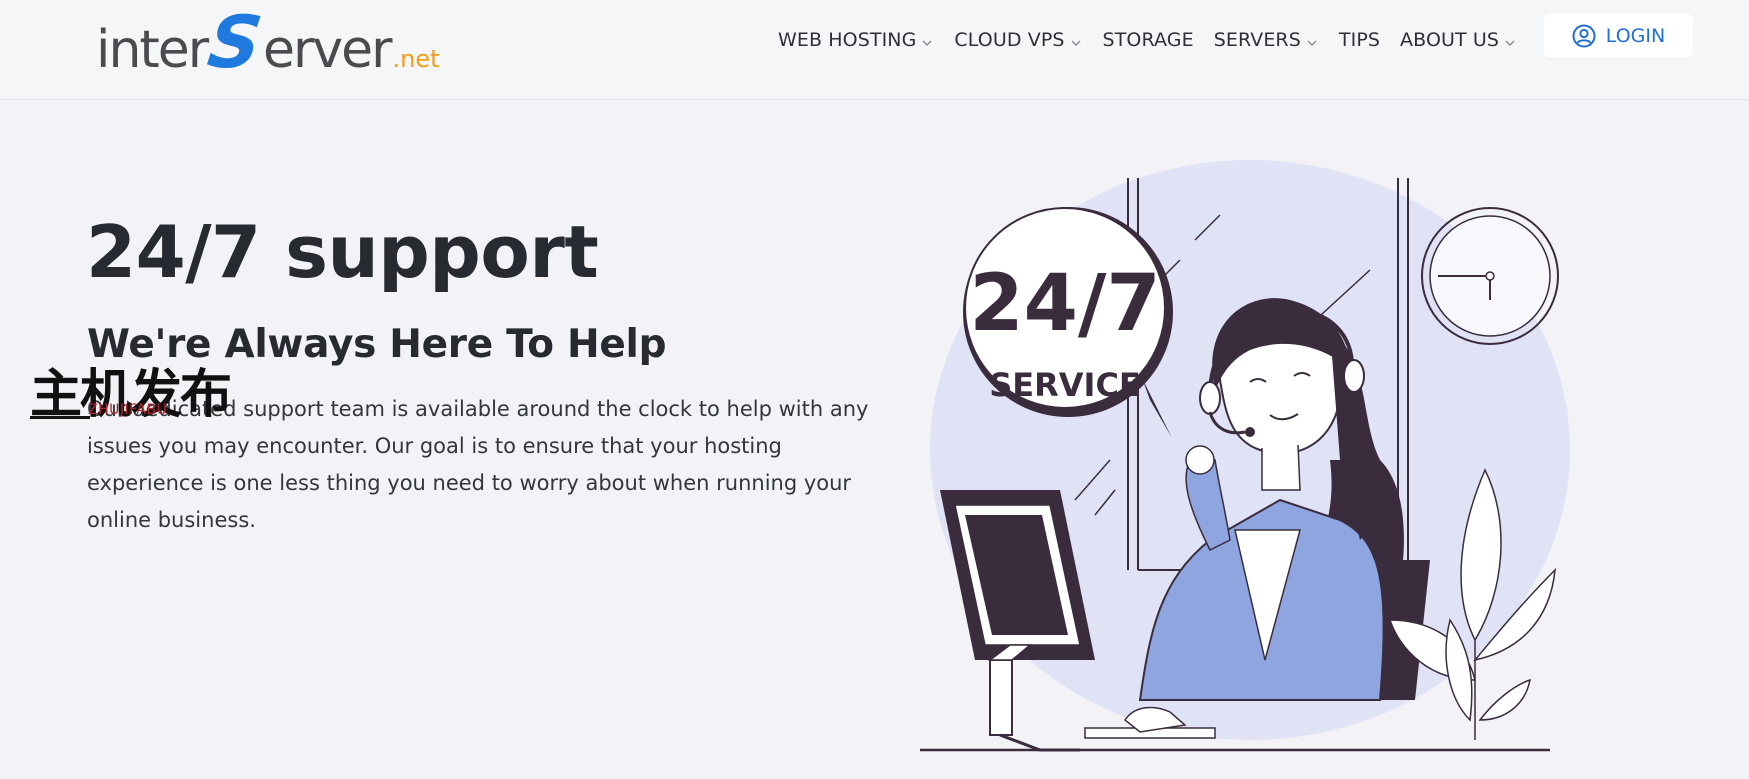 The image size is (1749, 779). I want to click on nav-servers: SERVERS, so click(1266, 40).